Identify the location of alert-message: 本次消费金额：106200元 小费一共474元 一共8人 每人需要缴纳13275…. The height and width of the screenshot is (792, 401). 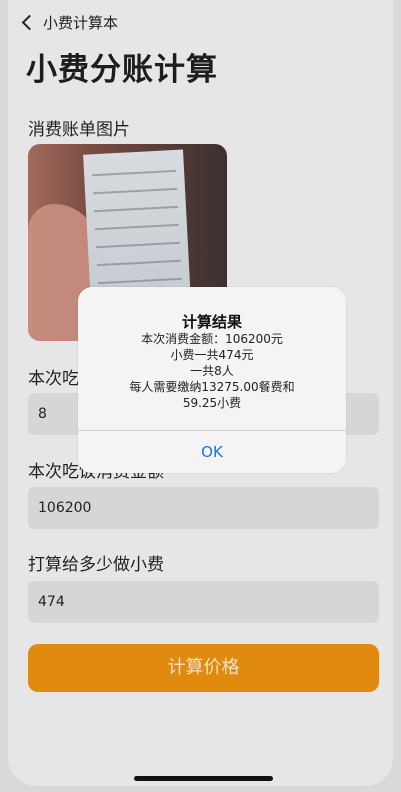
(212, 371).